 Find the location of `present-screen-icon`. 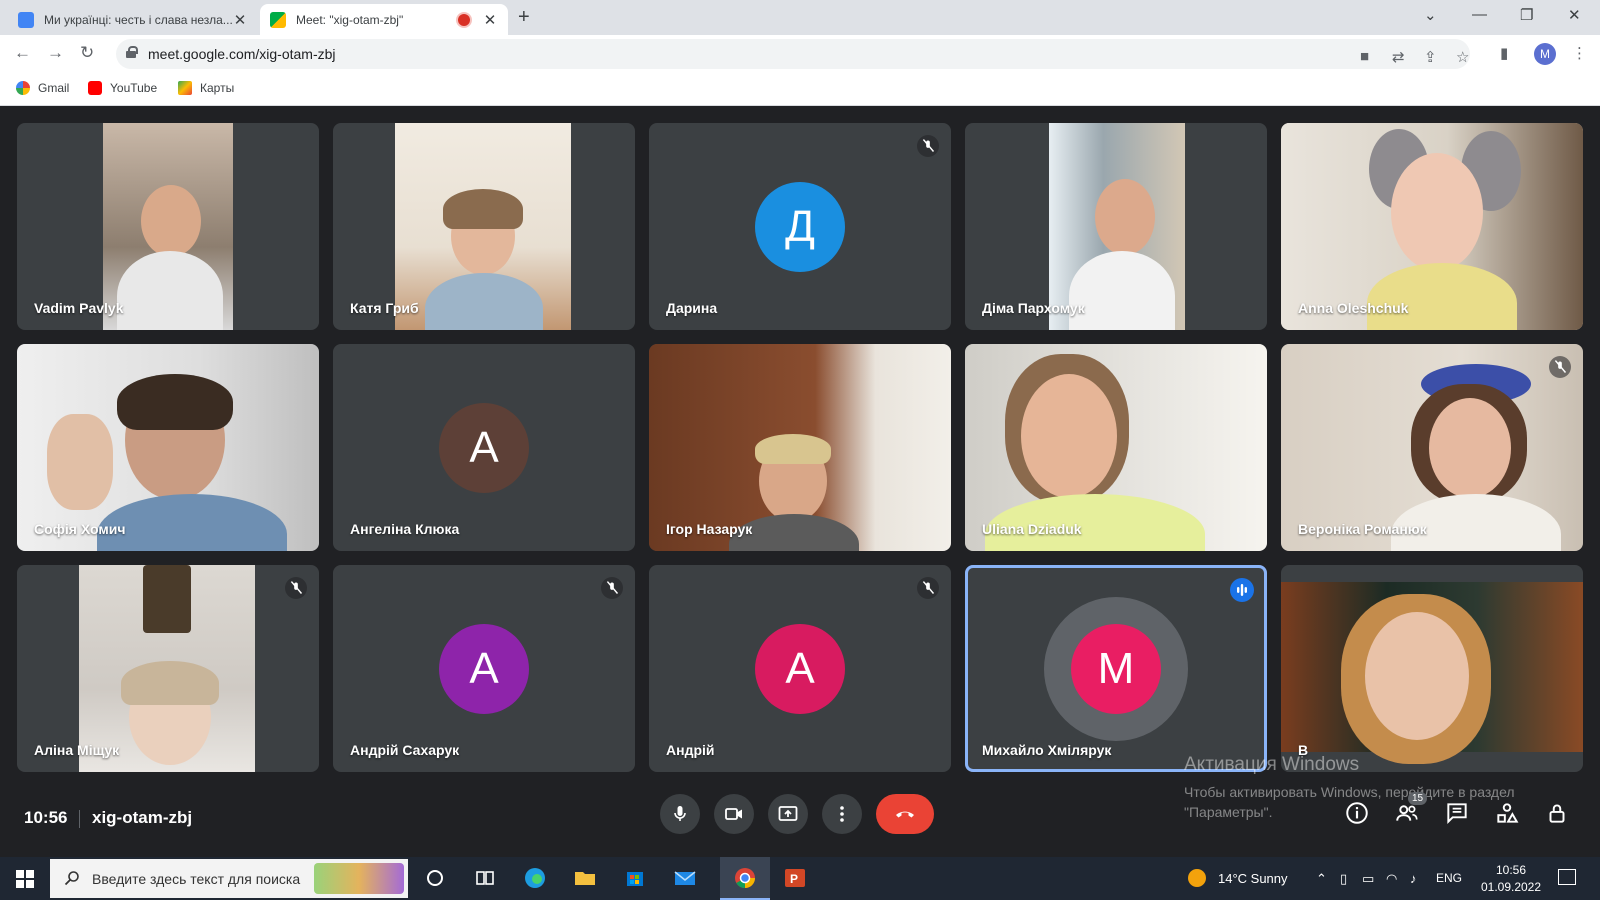

present-screen-icon is located at coordinates (788, 813).